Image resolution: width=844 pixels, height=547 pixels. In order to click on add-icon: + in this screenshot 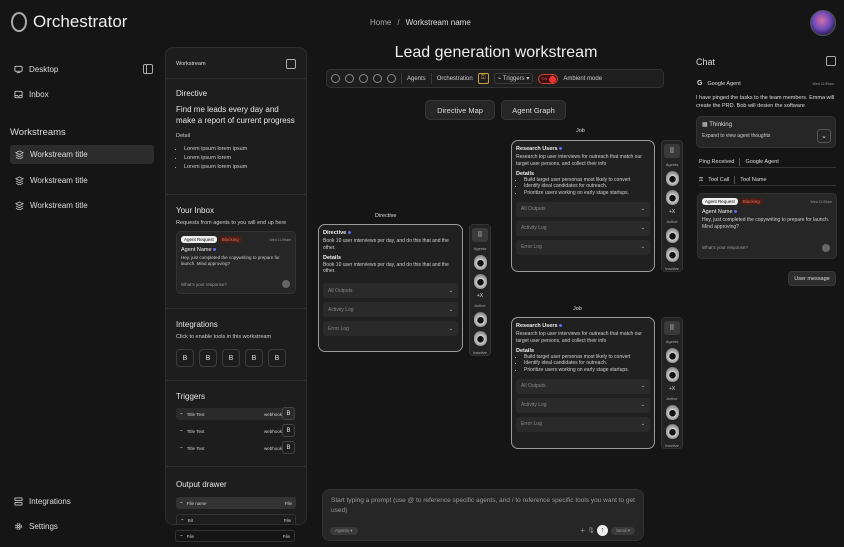, I will do `click(582, 530)`.